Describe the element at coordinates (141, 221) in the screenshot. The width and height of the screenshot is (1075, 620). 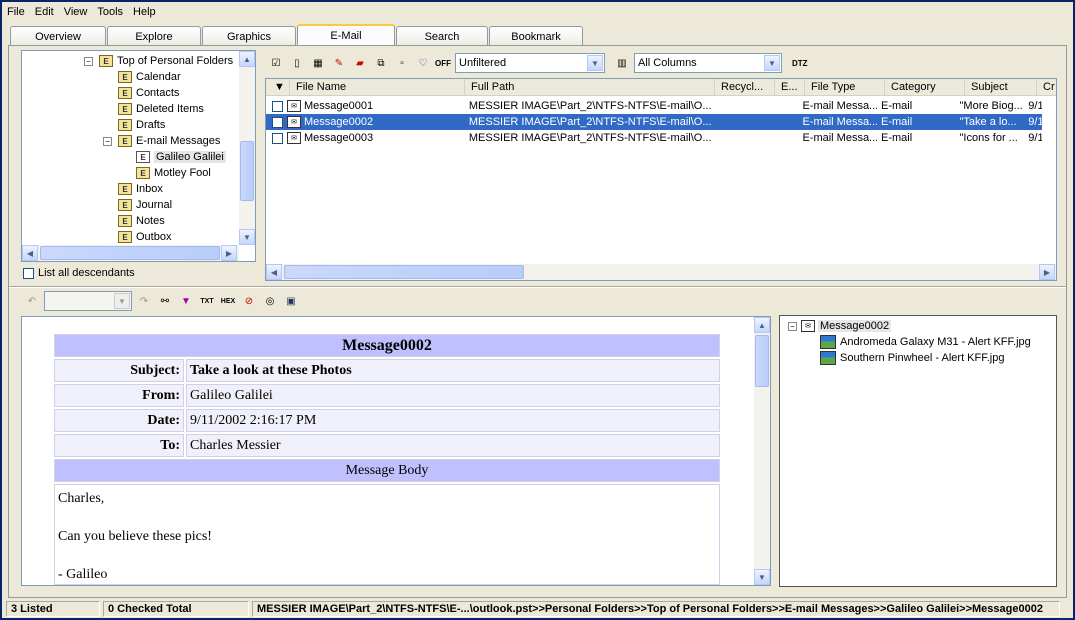
I see `tree-item-notes: E Notes` at that location.